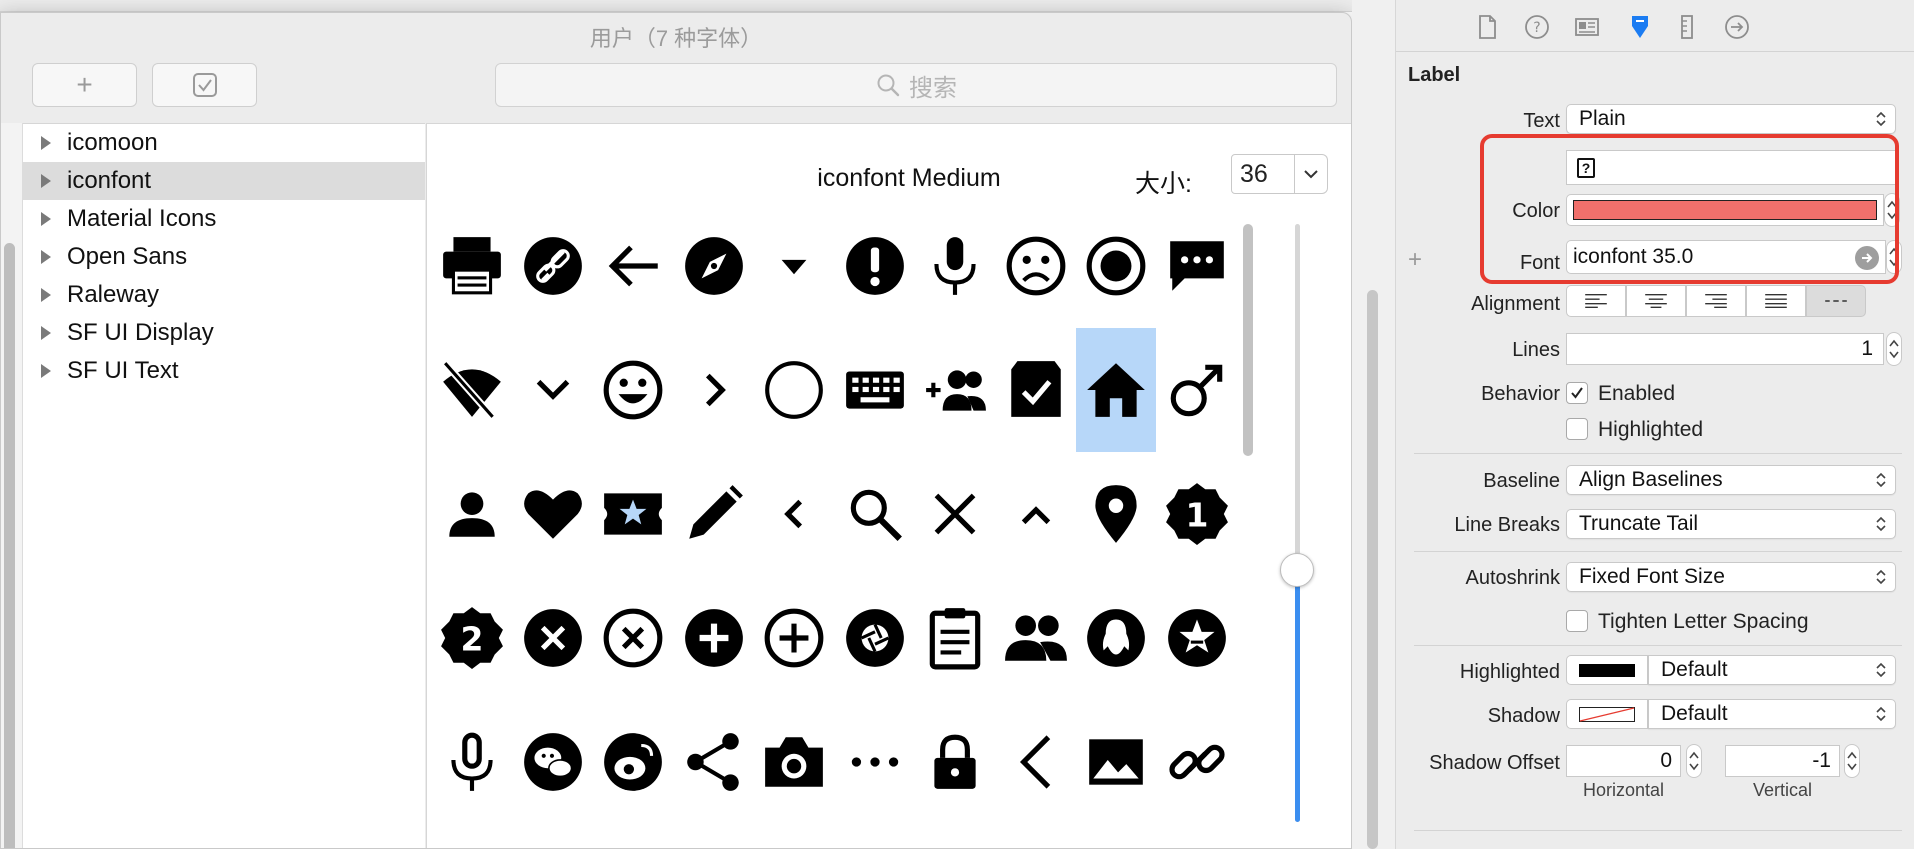 This screenshot has height=849, width=1914. I want to click on microphone-icon, so click(955, 266).